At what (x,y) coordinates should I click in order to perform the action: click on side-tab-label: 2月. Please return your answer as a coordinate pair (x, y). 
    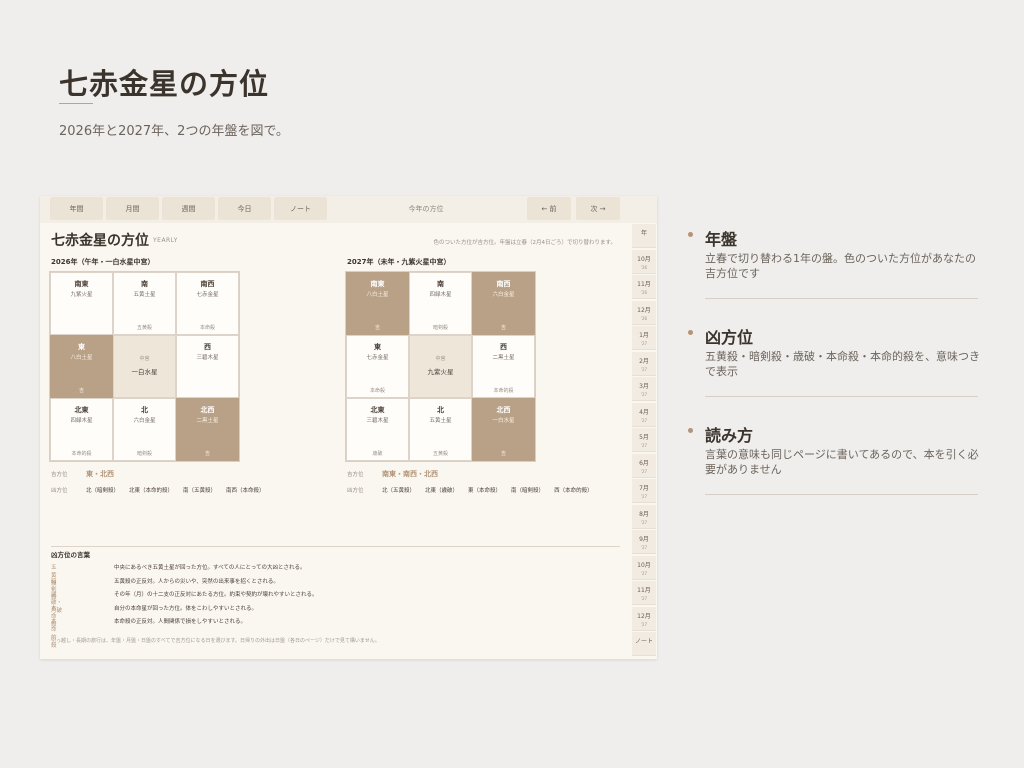
    Looking at the image, I should click on (644, 361).